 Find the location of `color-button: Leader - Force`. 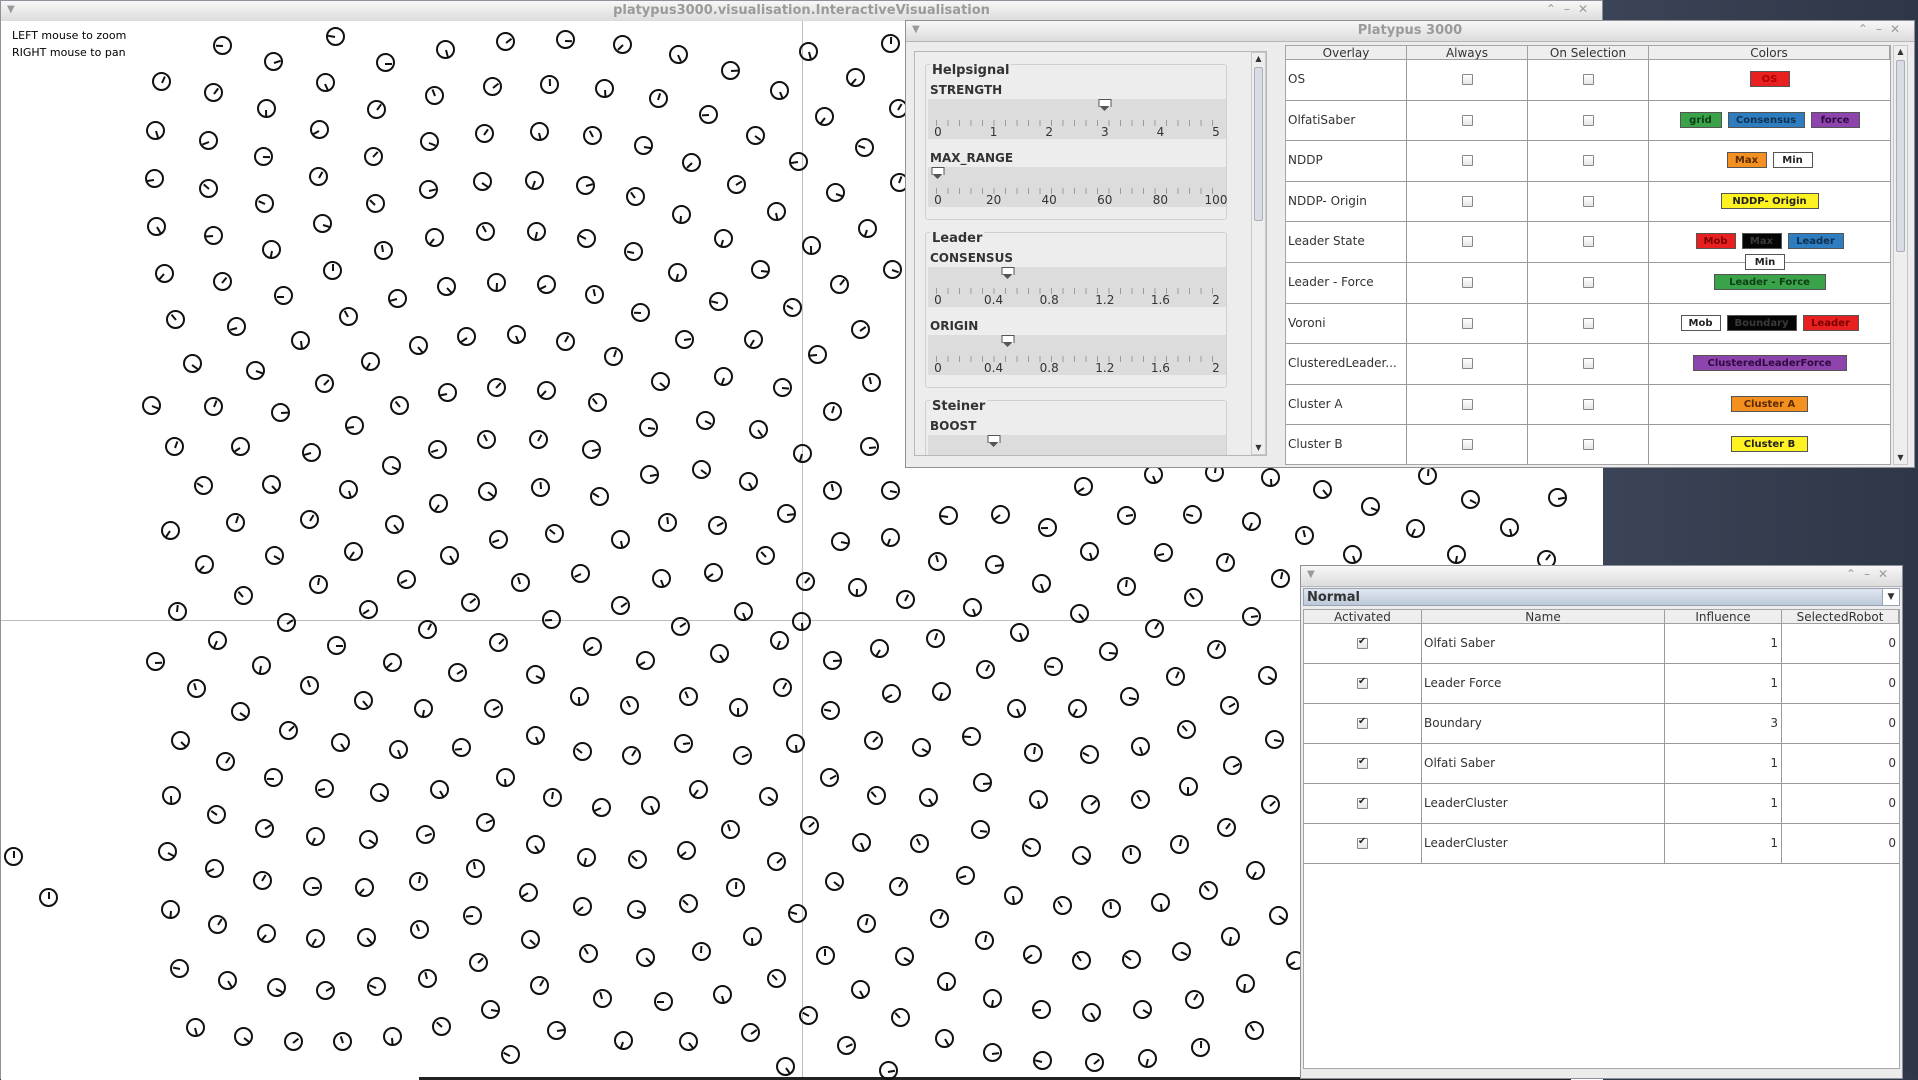

color-button: Leader - Force is located at coordinates (1769, 282).